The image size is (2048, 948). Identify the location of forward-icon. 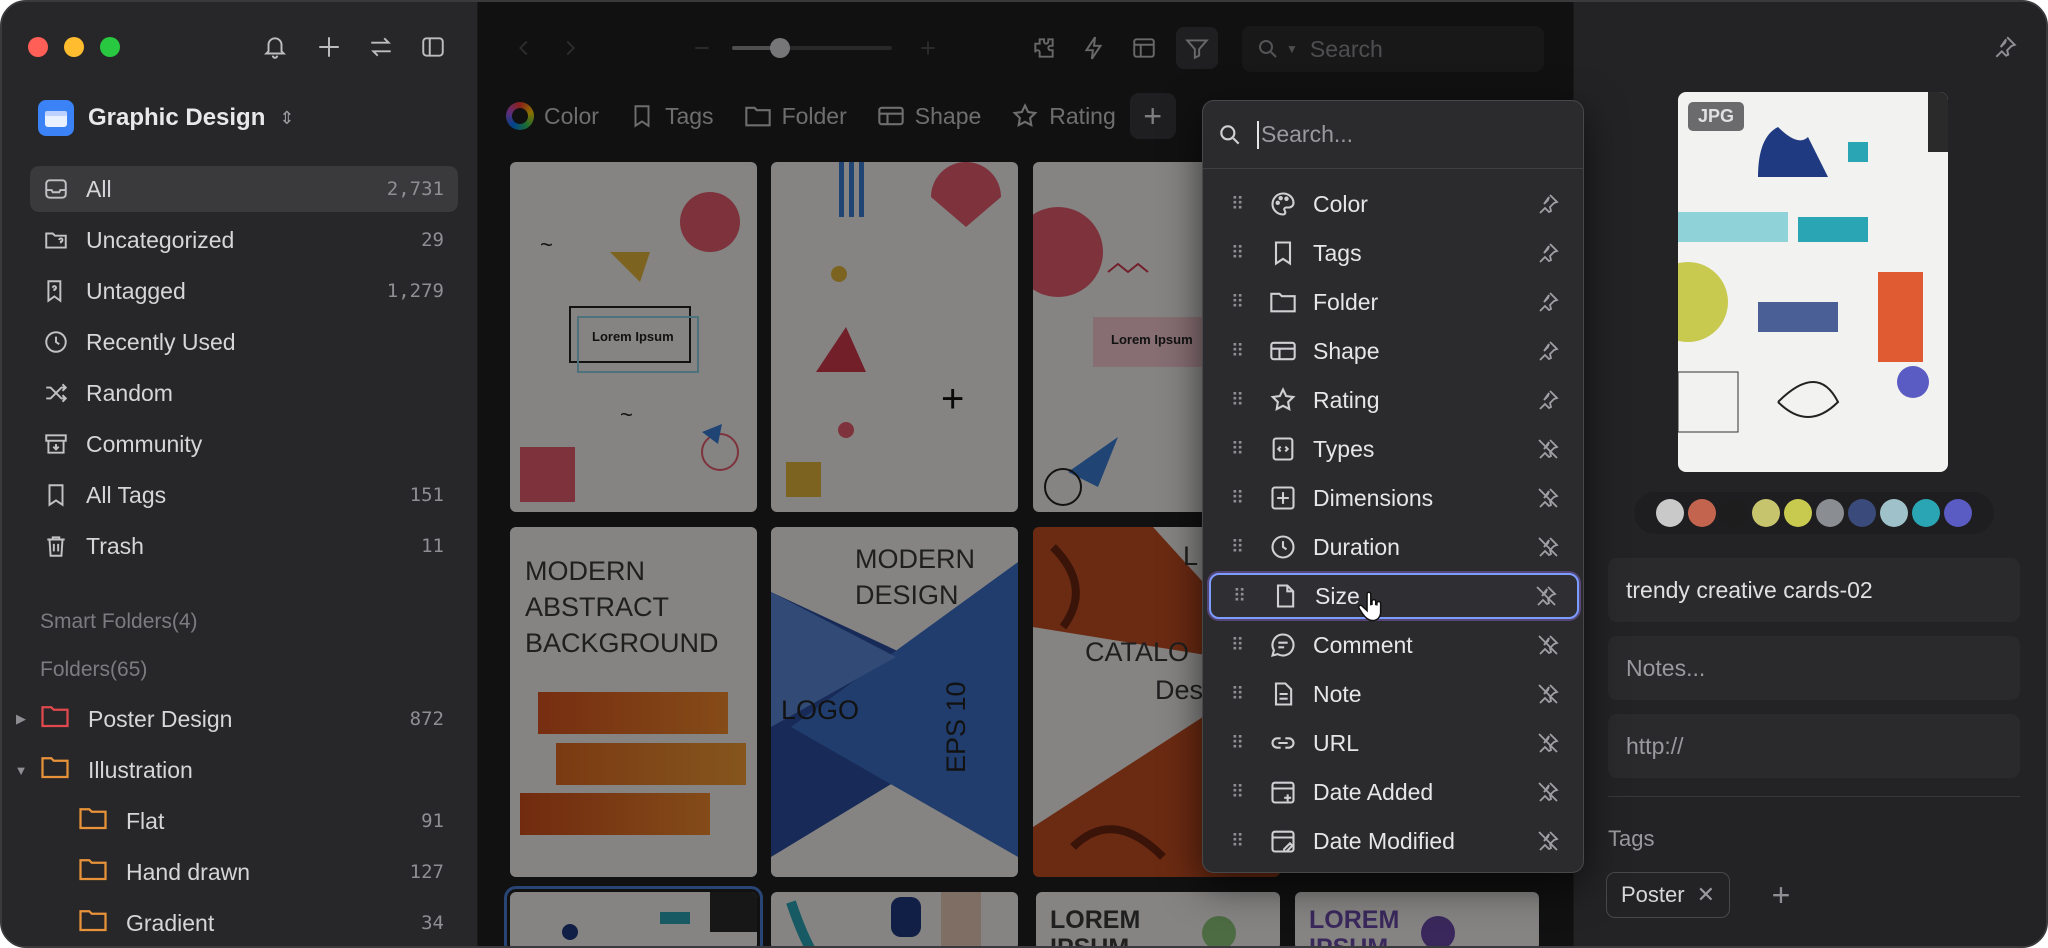
(570, 48).